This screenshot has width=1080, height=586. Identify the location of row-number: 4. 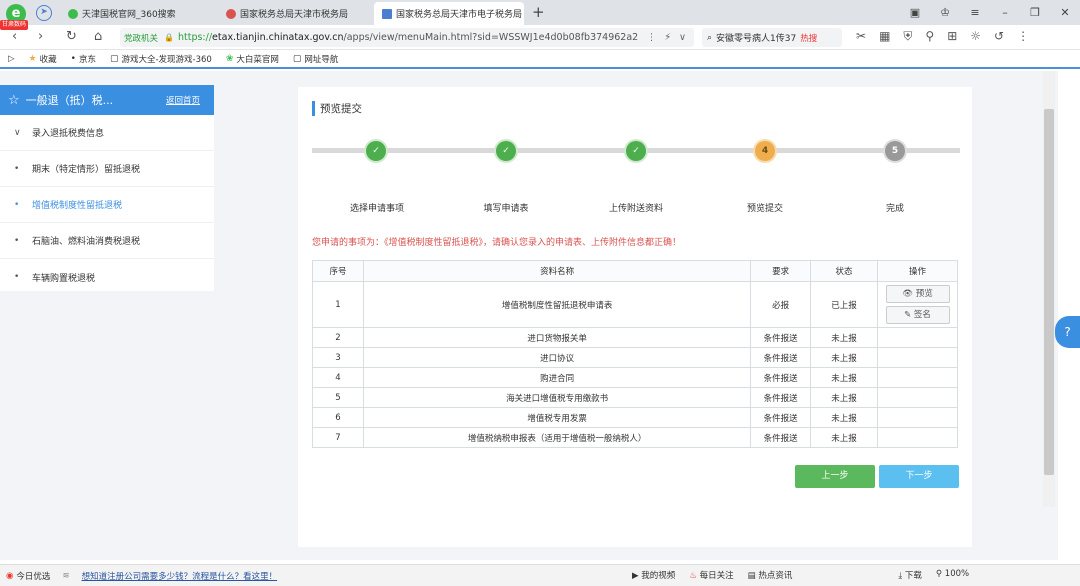
(338, 377).